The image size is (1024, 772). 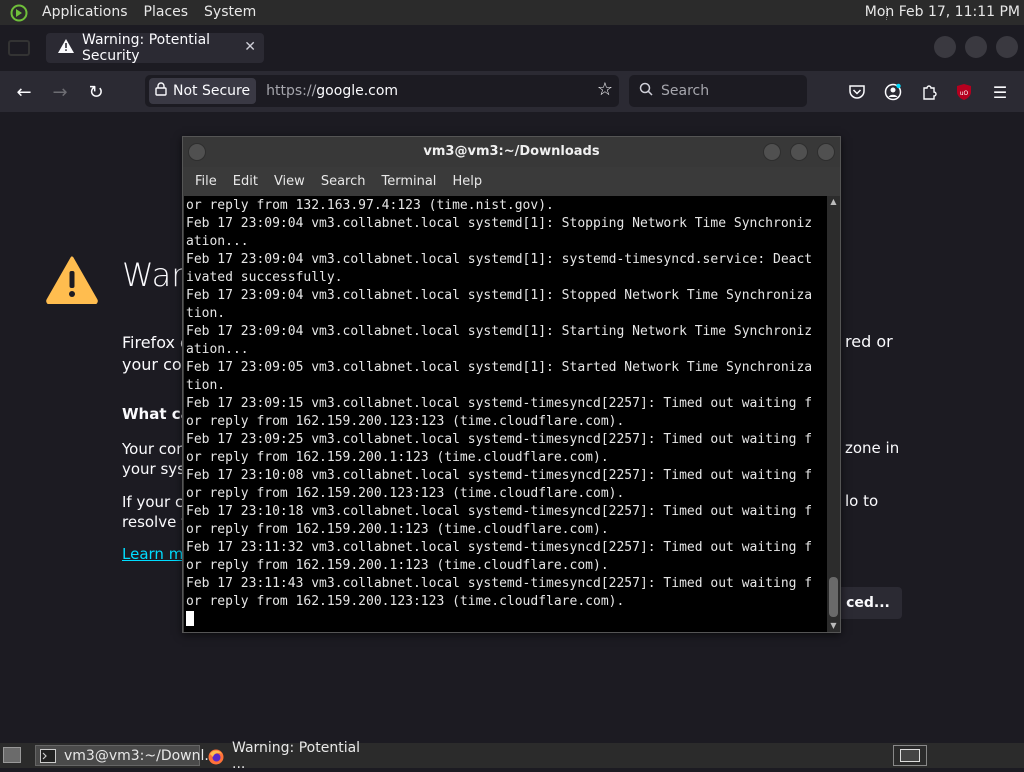 What do you see at coordinates (929, 92) in the screenshot?
I see `extensions-icon` at bounding box center [929, 92].